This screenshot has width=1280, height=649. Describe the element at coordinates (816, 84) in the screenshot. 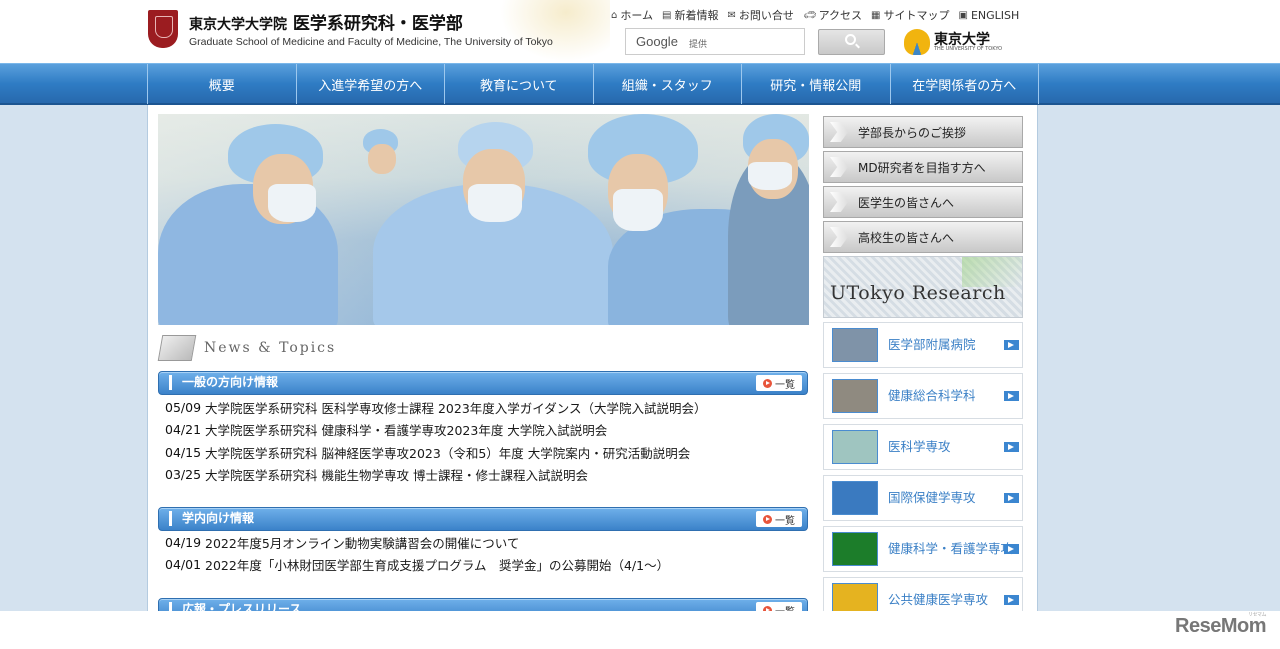

I see `nav-item-research: 研究・情報公開` at that location.